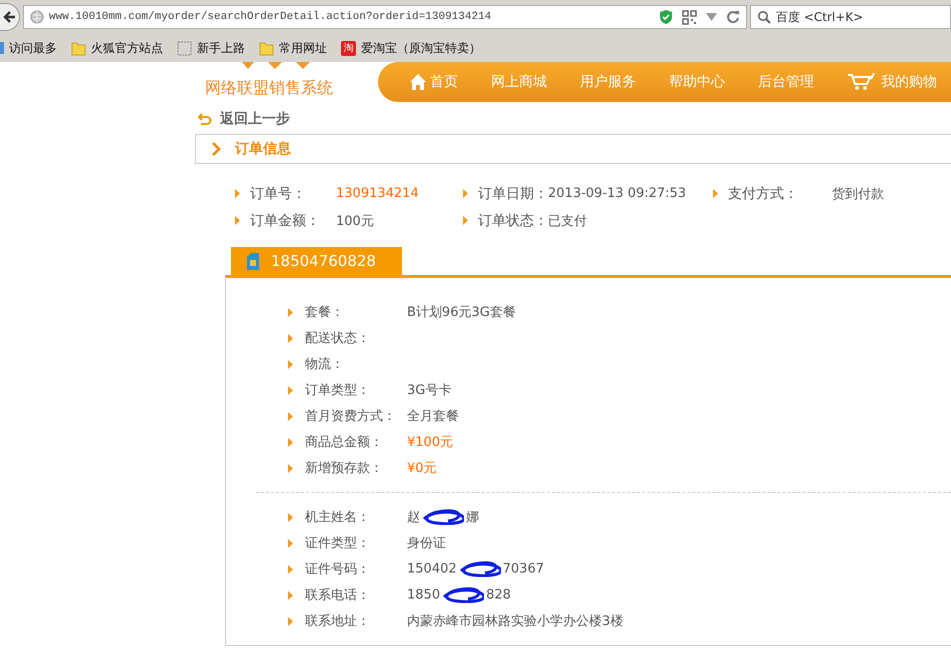 Image resolution: width=951 pixels, height=664 pixels. I want to click on field-value: 内蒙赤峰市园林路实验小学办公楼3楼, so click(515, 621).